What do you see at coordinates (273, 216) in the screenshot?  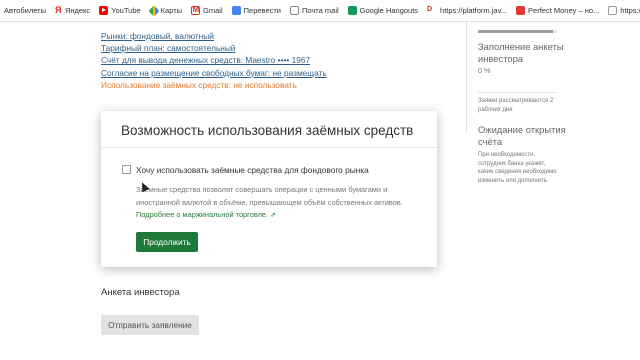 I see `external-link-icon: ⇗` at bounding box center [273, 216].